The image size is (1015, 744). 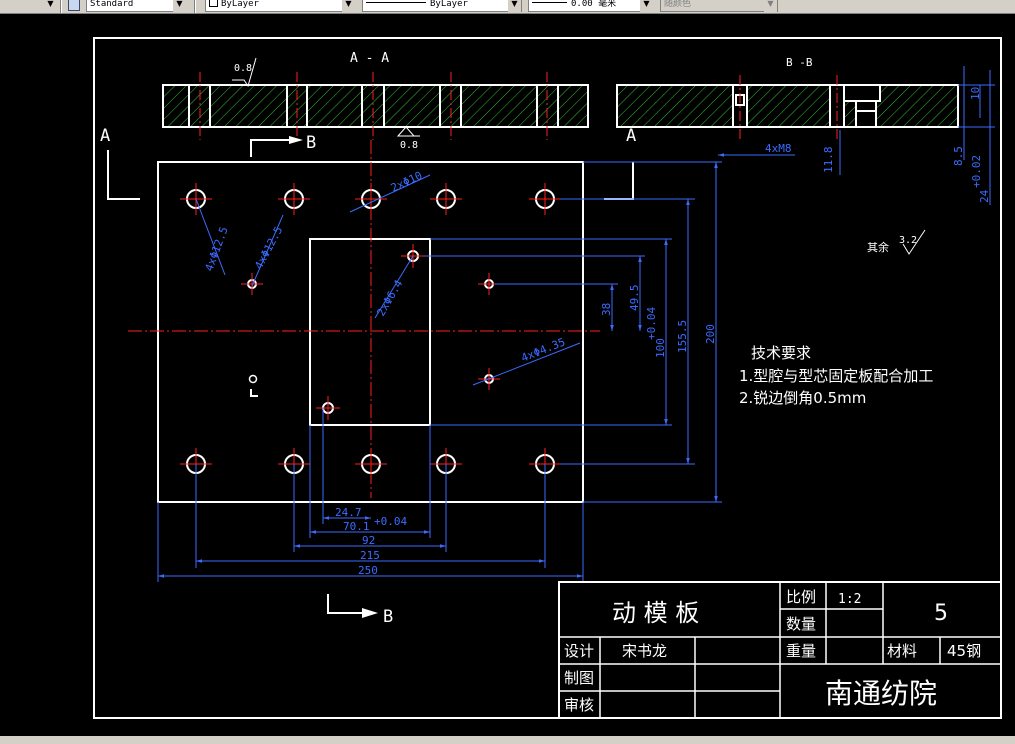 I want to click on dim-hole-4x12-5b: 4xΦ12.5, so click(x=268, y=247).